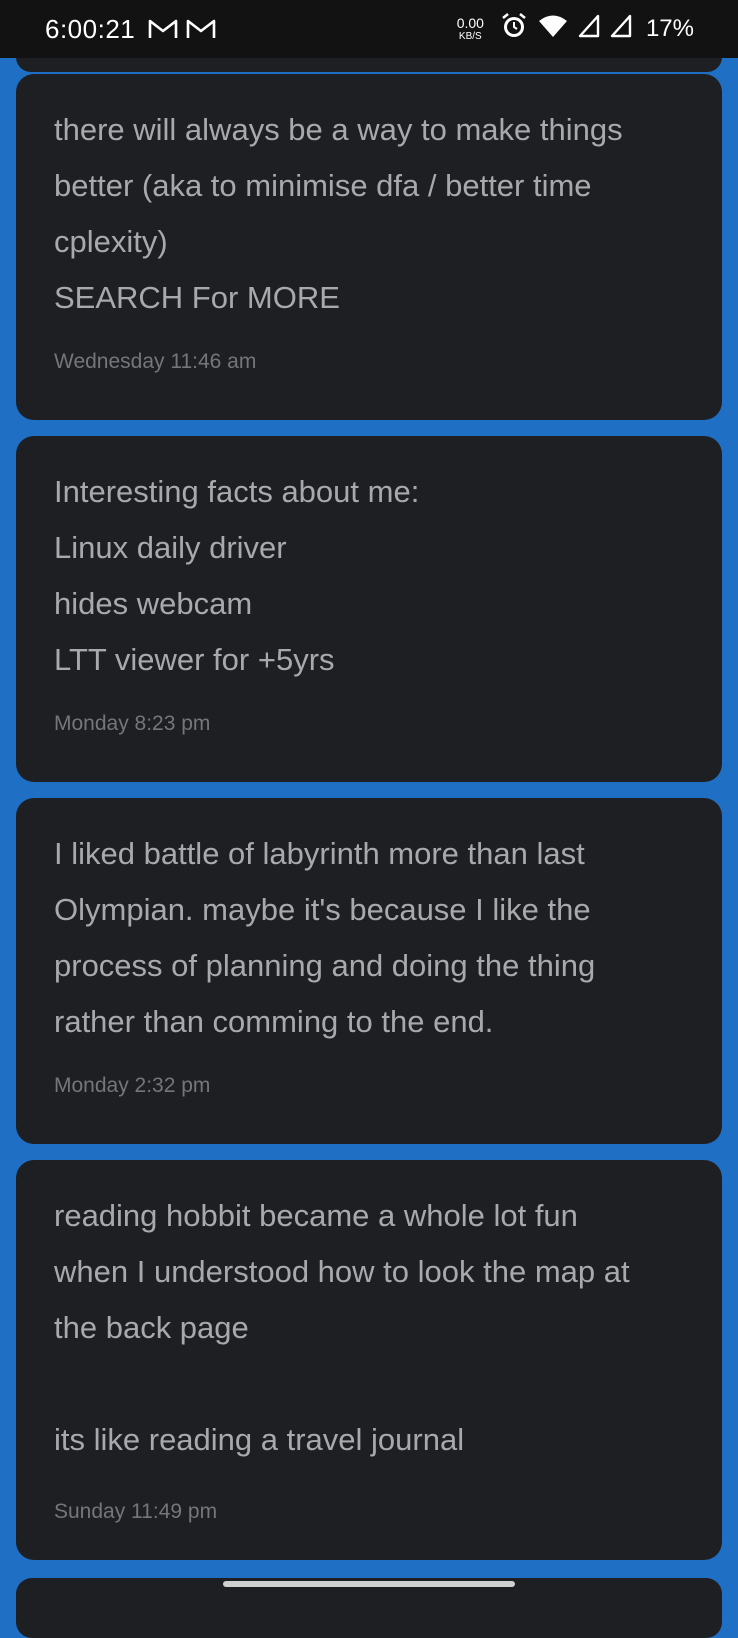 The image size is (738, 1638). What do you see at coordinates (182, 31) in the screenshot?
I see `notification-icons` at bounding box center [182, 31].